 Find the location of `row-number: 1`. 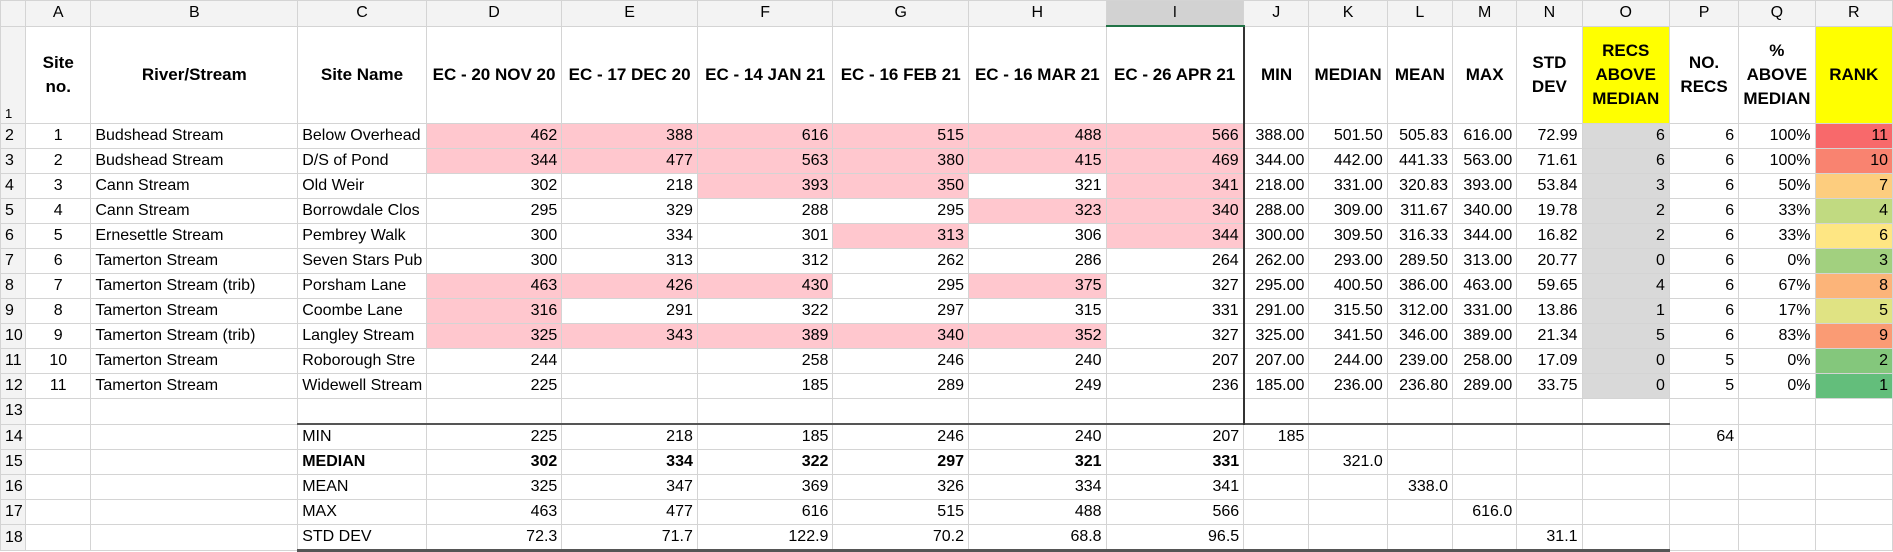

row-number: 1 is located at coordinates (13, 74).